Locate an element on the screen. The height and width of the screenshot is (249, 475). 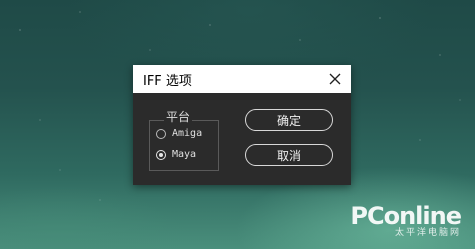
radio-button-amiga is located at coordinates (161, 133).